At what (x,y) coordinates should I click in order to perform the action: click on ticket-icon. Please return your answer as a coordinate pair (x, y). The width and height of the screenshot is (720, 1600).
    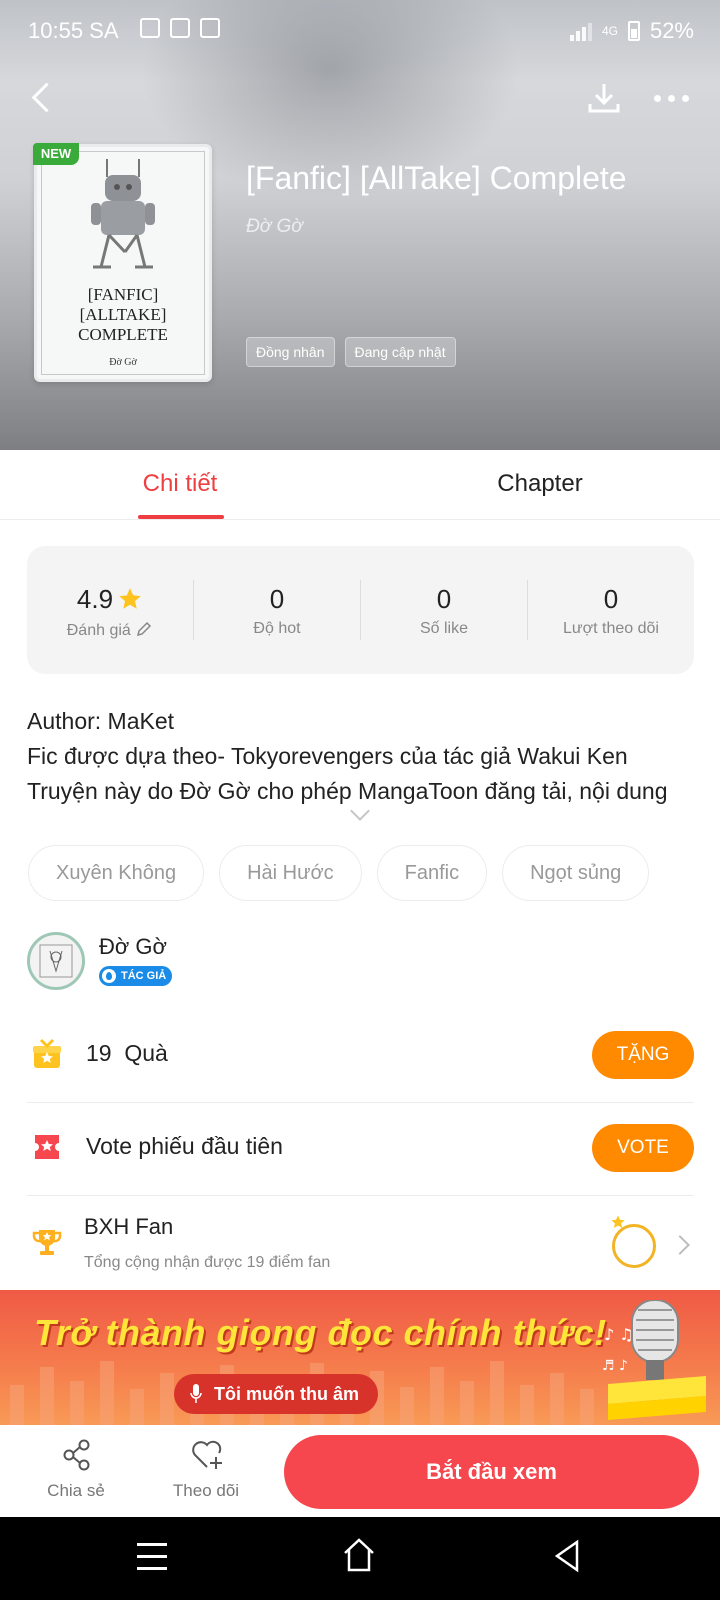
    Looking at the image, I should click on (47, 1147).